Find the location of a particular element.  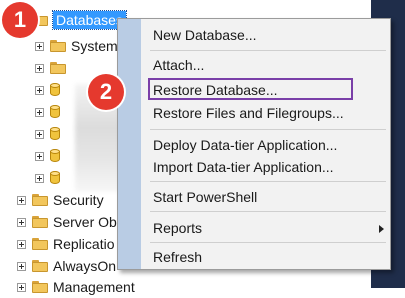

tree-node-security: Security is located at coordinates (60, 200).